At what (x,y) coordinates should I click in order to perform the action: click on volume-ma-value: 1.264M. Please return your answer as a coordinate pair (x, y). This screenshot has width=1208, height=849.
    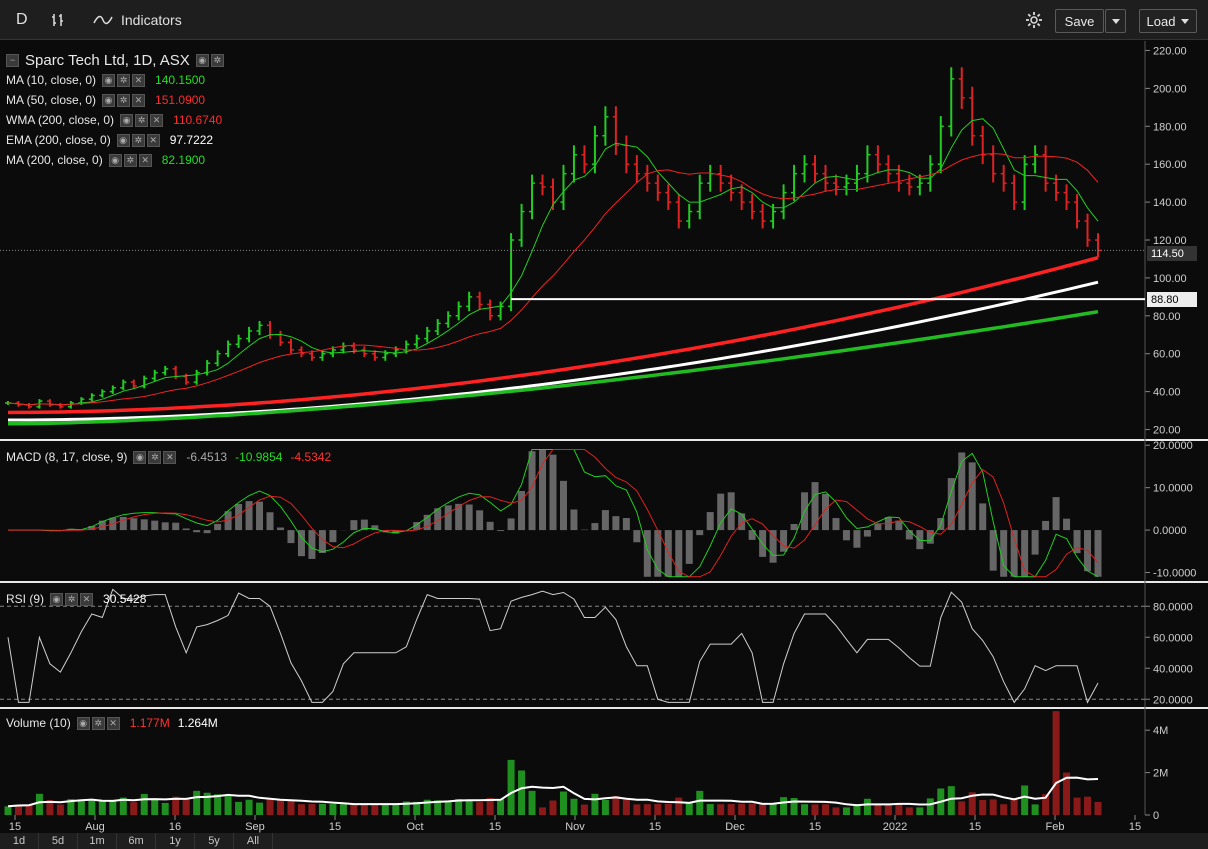
    Looking at the image, I should click on (197, 723).